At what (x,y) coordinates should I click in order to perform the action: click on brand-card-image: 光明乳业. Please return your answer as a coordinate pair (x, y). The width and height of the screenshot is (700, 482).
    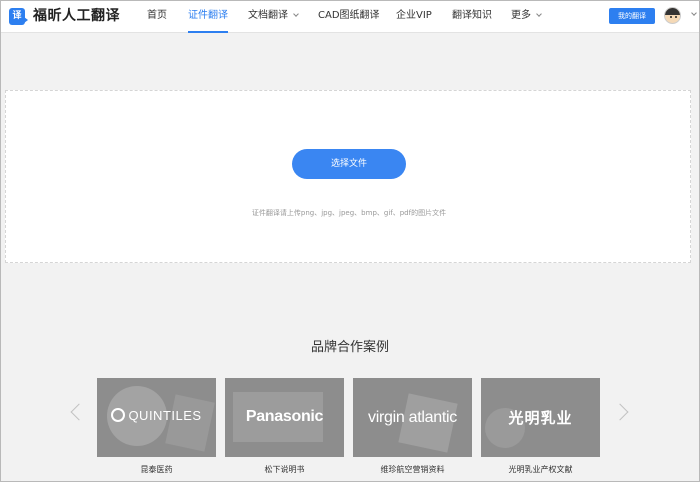
    Looking at the image, I should click on (540, 417).